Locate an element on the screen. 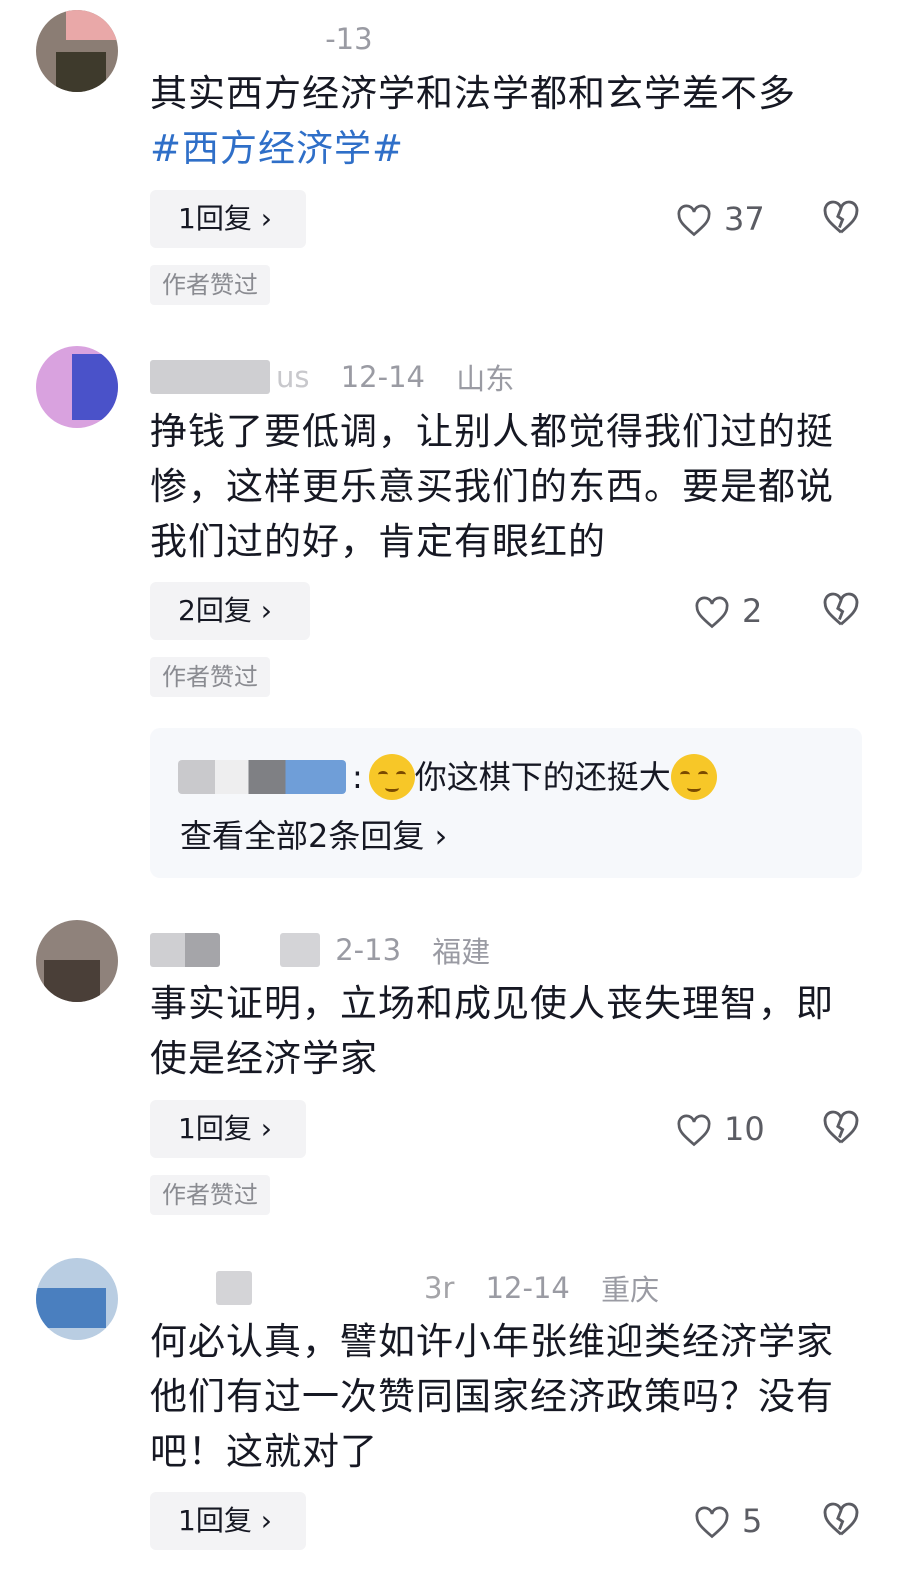 The height and width of the screenshot is (1574, 918). sub-reply-username-blurred is located at coordinates (262, 777).